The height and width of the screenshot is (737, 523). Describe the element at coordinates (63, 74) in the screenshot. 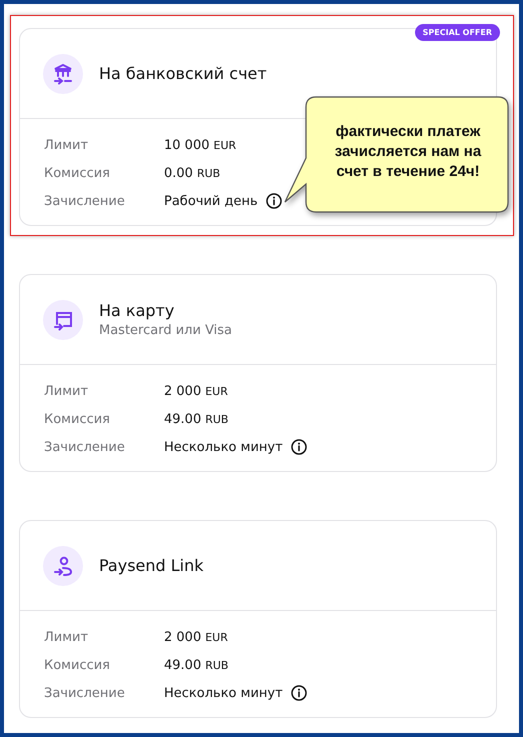

I see `bank-transfer-icon` at that location.